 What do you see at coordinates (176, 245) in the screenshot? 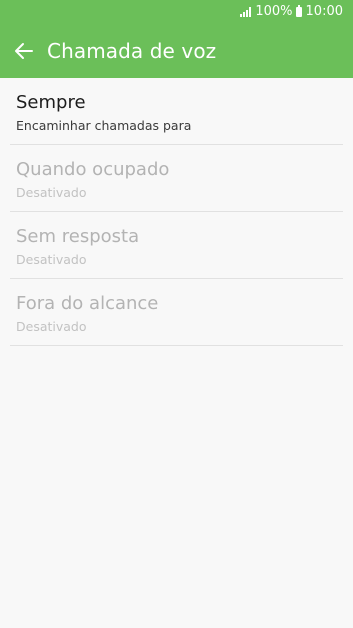
I see `list-item-no-answer: Sem resposta Desativado` at bounding box center [176, 245].